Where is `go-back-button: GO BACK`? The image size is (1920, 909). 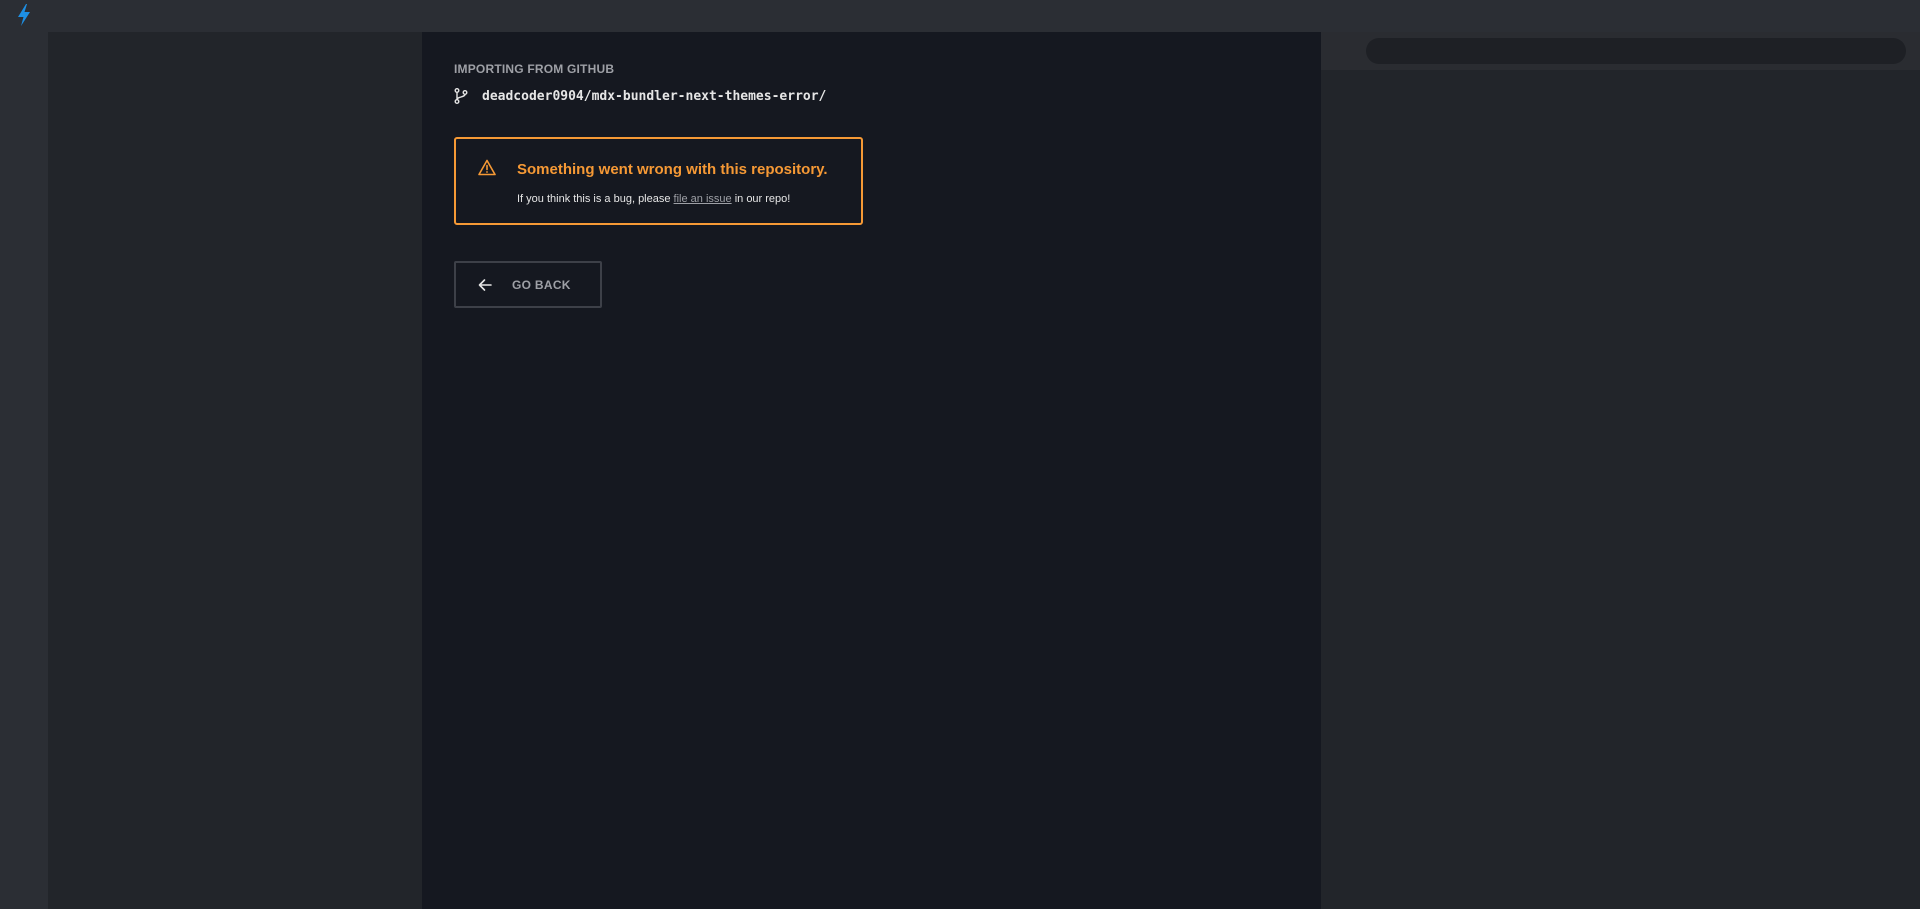 go-back-button: GO BACK is located at coordinates (528, 284).